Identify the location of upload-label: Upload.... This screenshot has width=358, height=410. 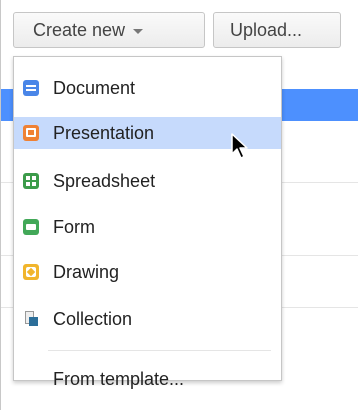
(266, 29).